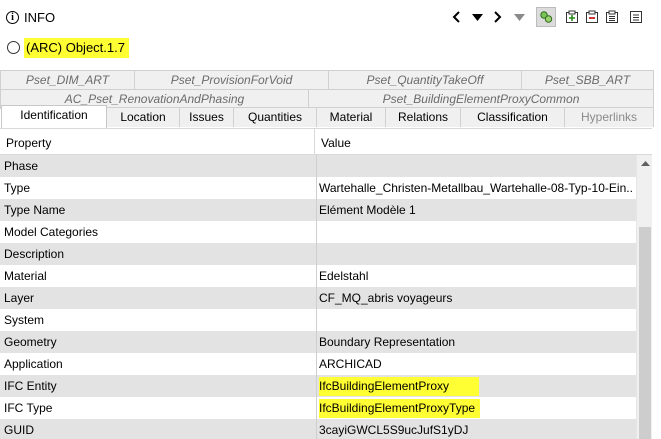 Image resolution: width=661 pixels, height=439 pixels. I want to click on value-cell: 3cayiGWCL5S9ucJufS1yDJ, so click(394, 430).